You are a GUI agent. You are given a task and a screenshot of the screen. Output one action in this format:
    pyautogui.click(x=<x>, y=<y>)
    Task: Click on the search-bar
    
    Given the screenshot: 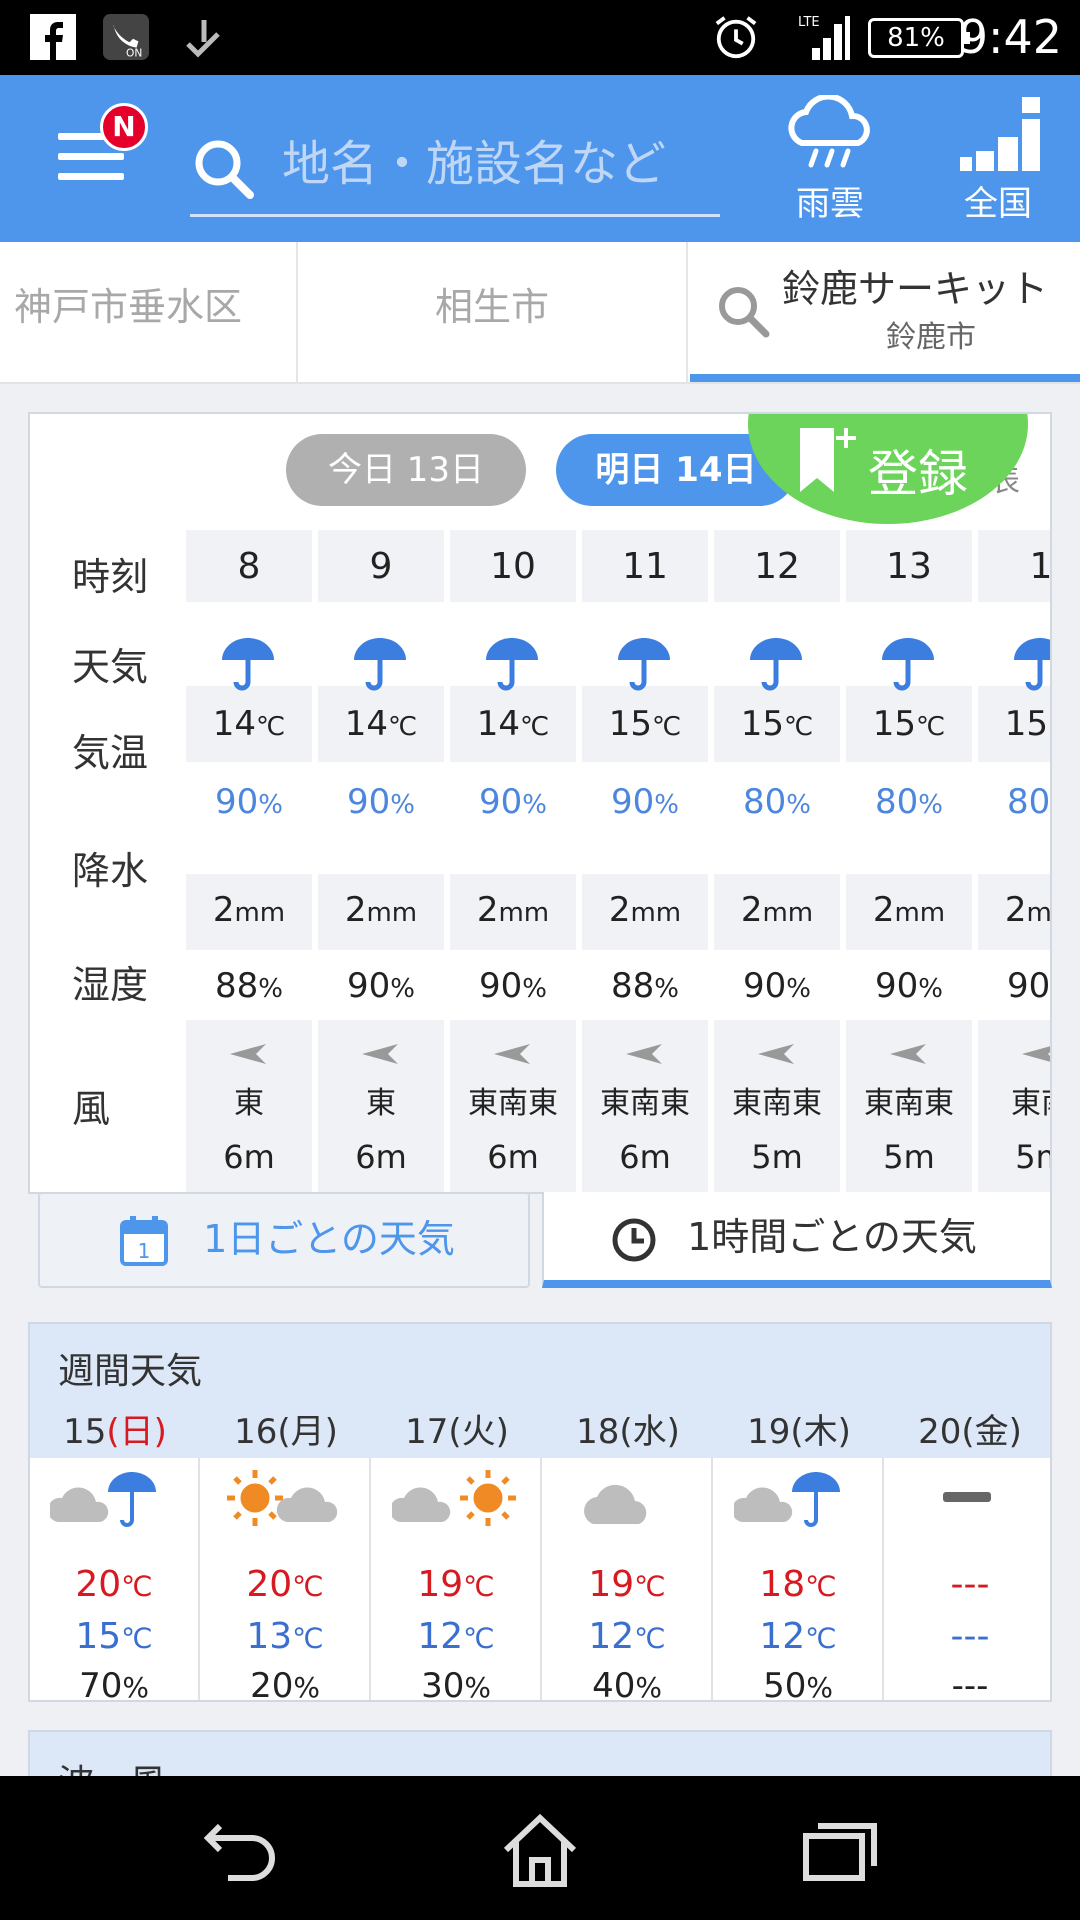 What is the action you would take?
    pyautogui.click(x=455, y=166)
    